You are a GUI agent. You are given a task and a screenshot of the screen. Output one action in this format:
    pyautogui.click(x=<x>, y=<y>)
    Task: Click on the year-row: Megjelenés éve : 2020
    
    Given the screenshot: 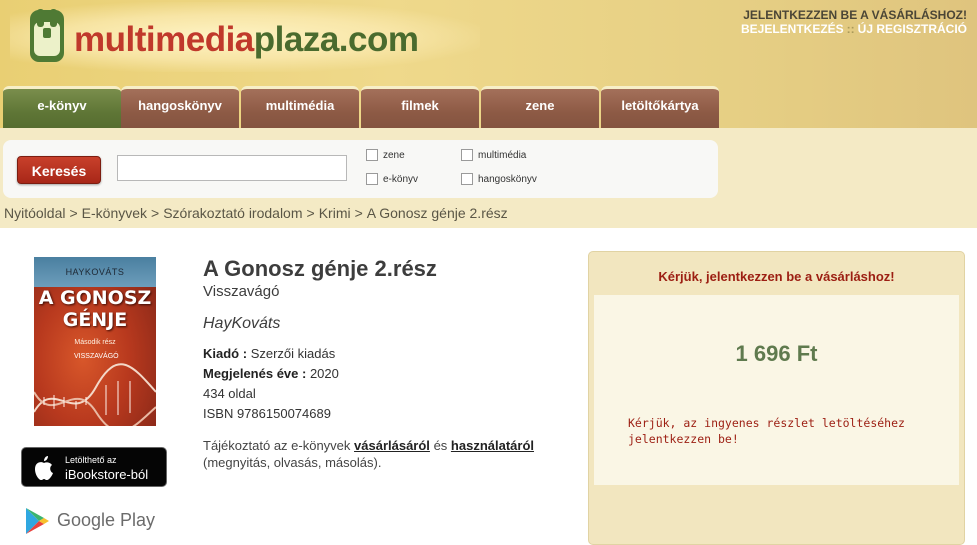 What is the action you would take?
    pyautogui.click(x=271, y=373)
    